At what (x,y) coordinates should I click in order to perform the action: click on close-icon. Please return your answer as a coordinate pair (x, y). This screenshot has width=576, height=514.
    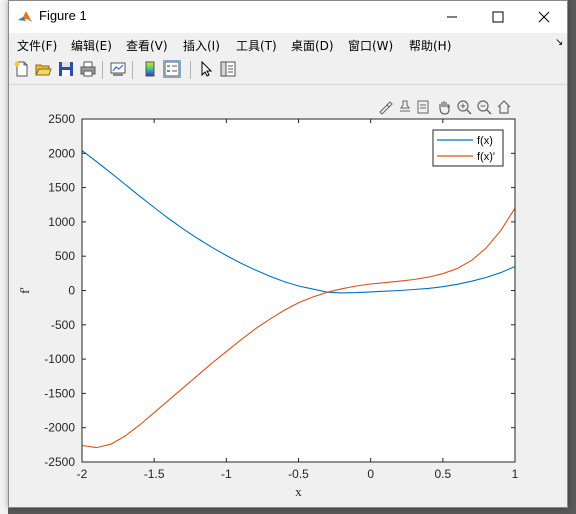
    Looking at the image, I should click on (544, 17).